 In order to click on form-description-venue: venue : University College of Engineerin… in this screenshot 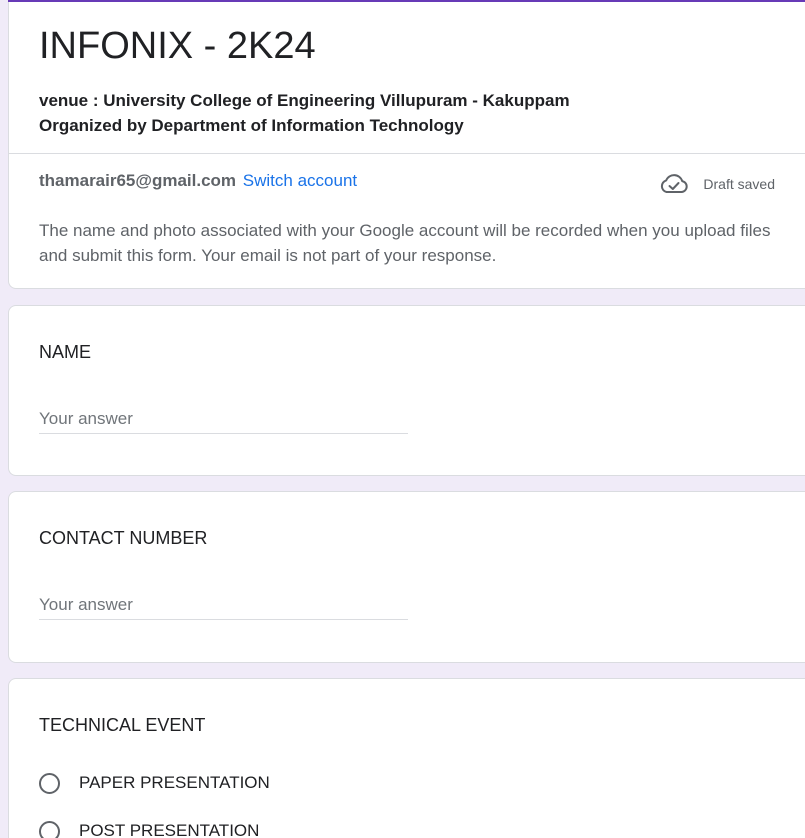, I will do `click(304, 100)`.